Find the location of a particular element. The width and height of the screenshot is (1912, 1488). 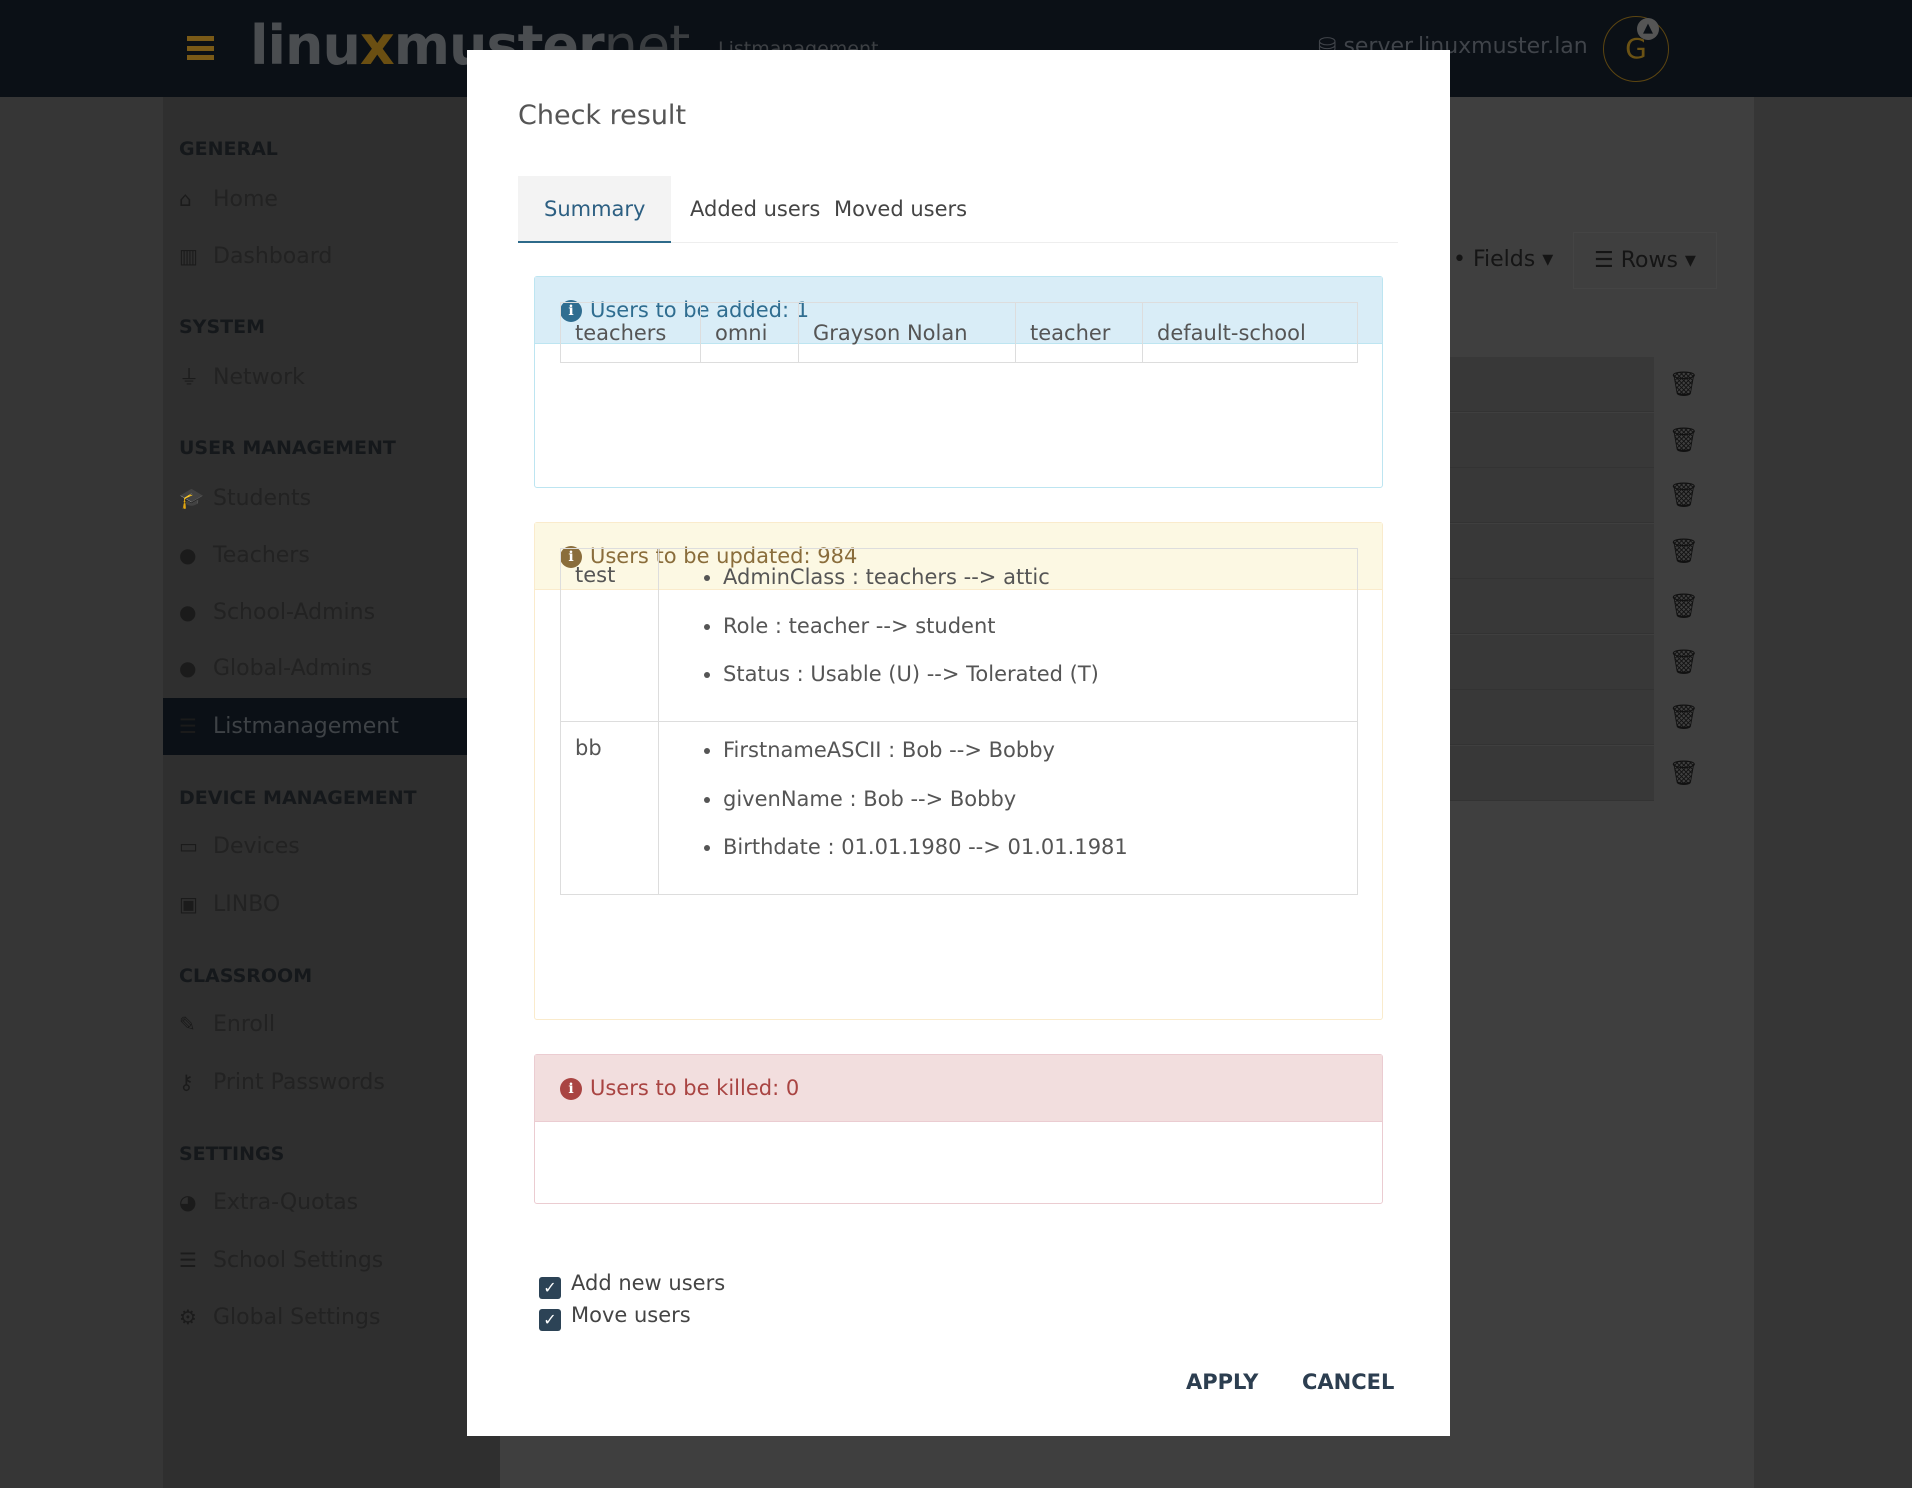

sidebar-item-teachers: ● Teachers is located at coordinates (315, 555).